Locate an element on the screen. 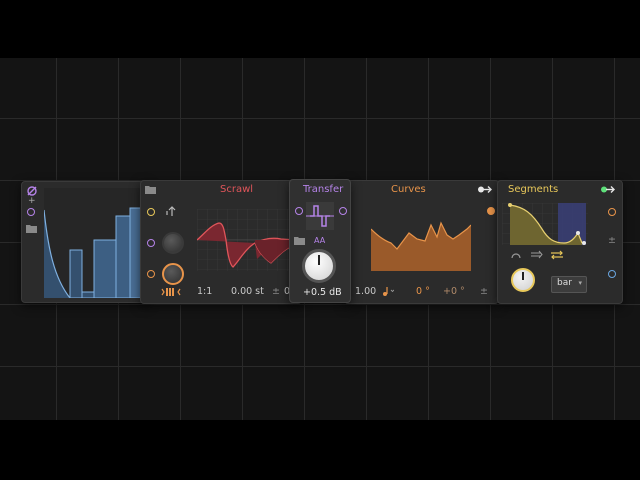  curves-display is located at coordinates (421, 243).